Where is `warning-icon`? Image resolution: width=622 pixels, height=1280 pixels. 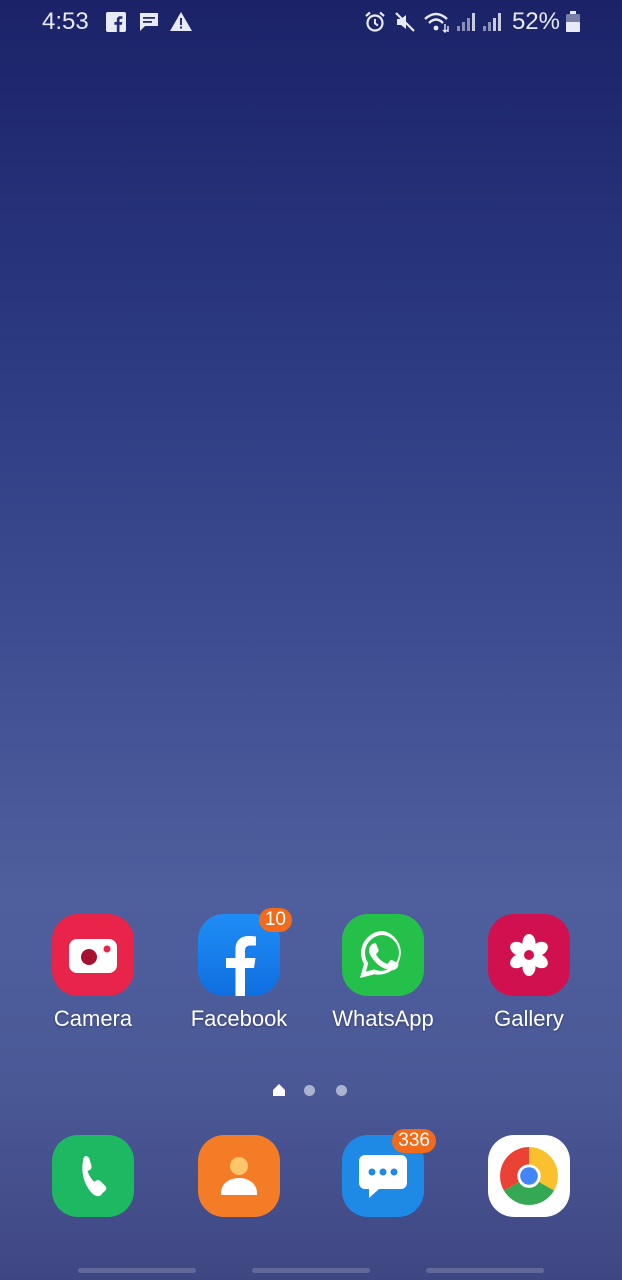
warning-icon is located at coordinates (181, 21).